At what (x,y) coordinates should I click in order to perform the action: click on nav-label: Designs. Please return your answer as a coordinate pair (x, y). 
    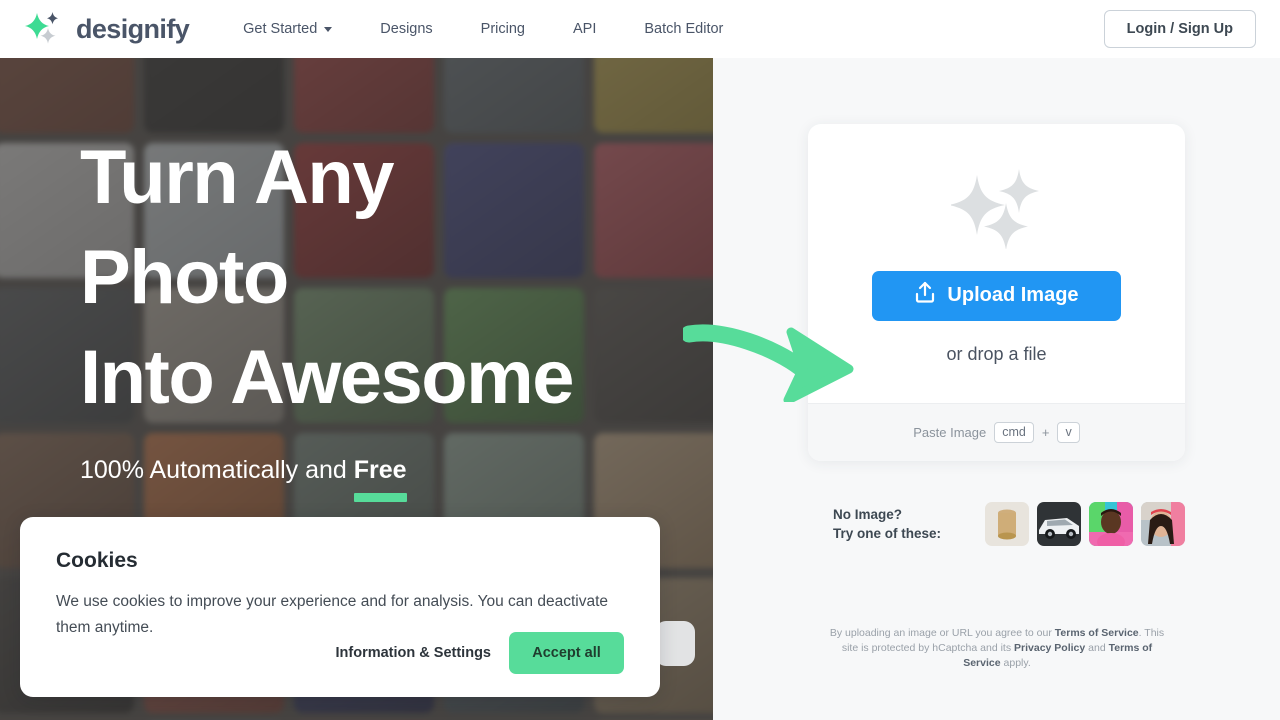
    Looking at the image, I should click on (406, 29).